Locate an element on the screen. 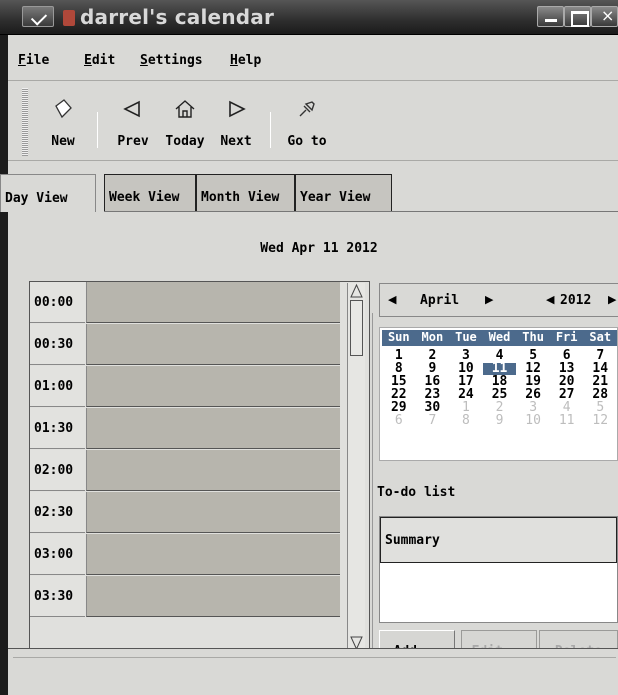  title-bar: darrel's calendar is located at coordinates (309, 17).